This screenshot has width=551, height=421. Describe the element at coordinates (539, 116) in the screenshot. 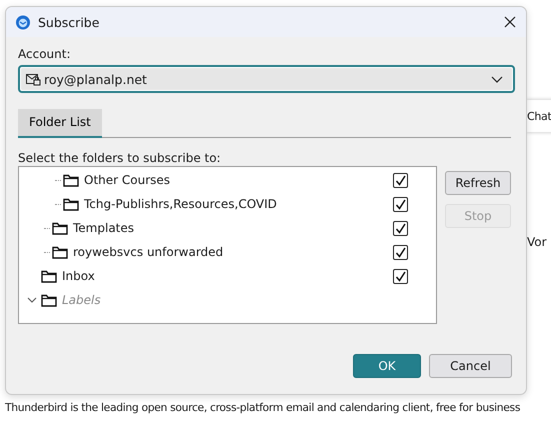

I see `chat-tab-label: Chat` at that location.